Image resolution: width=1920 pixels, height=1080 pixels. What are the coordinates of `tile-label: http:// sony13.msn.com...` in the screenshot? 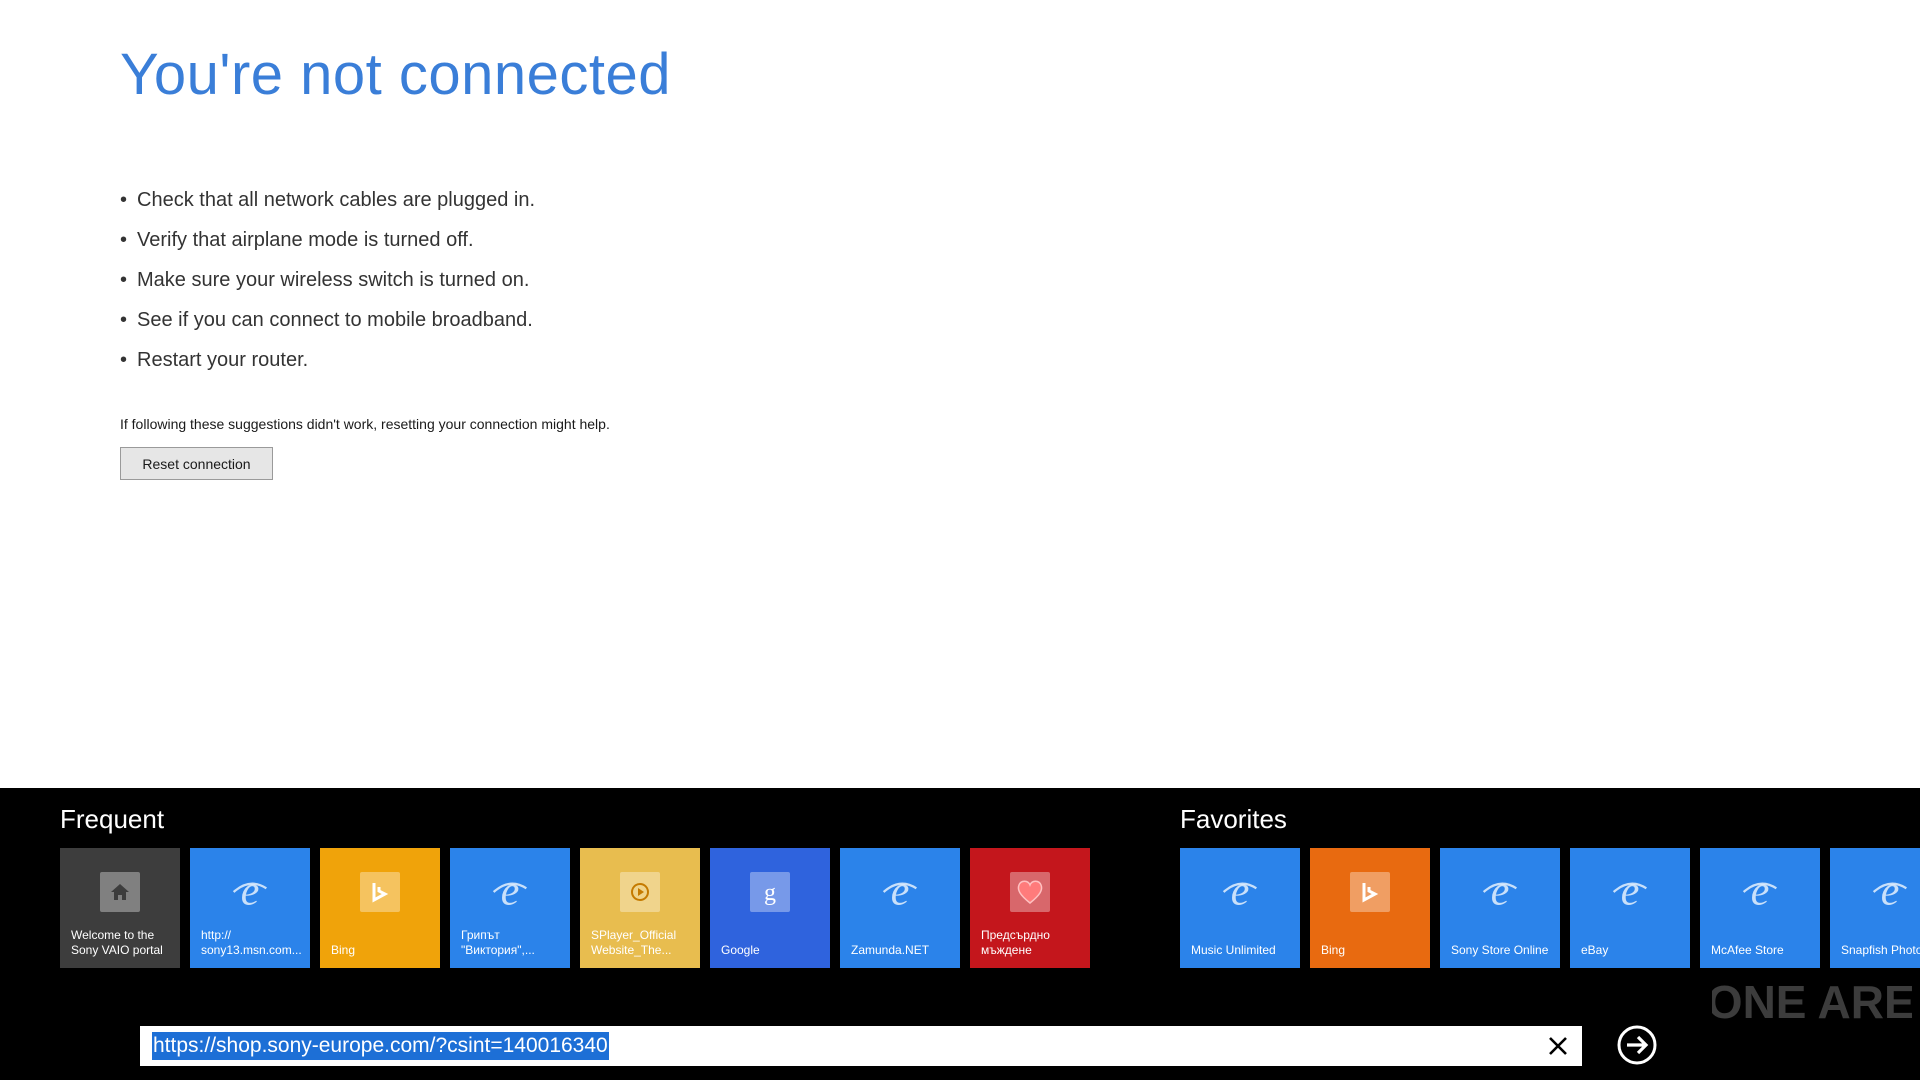 It's located at (251, 942).